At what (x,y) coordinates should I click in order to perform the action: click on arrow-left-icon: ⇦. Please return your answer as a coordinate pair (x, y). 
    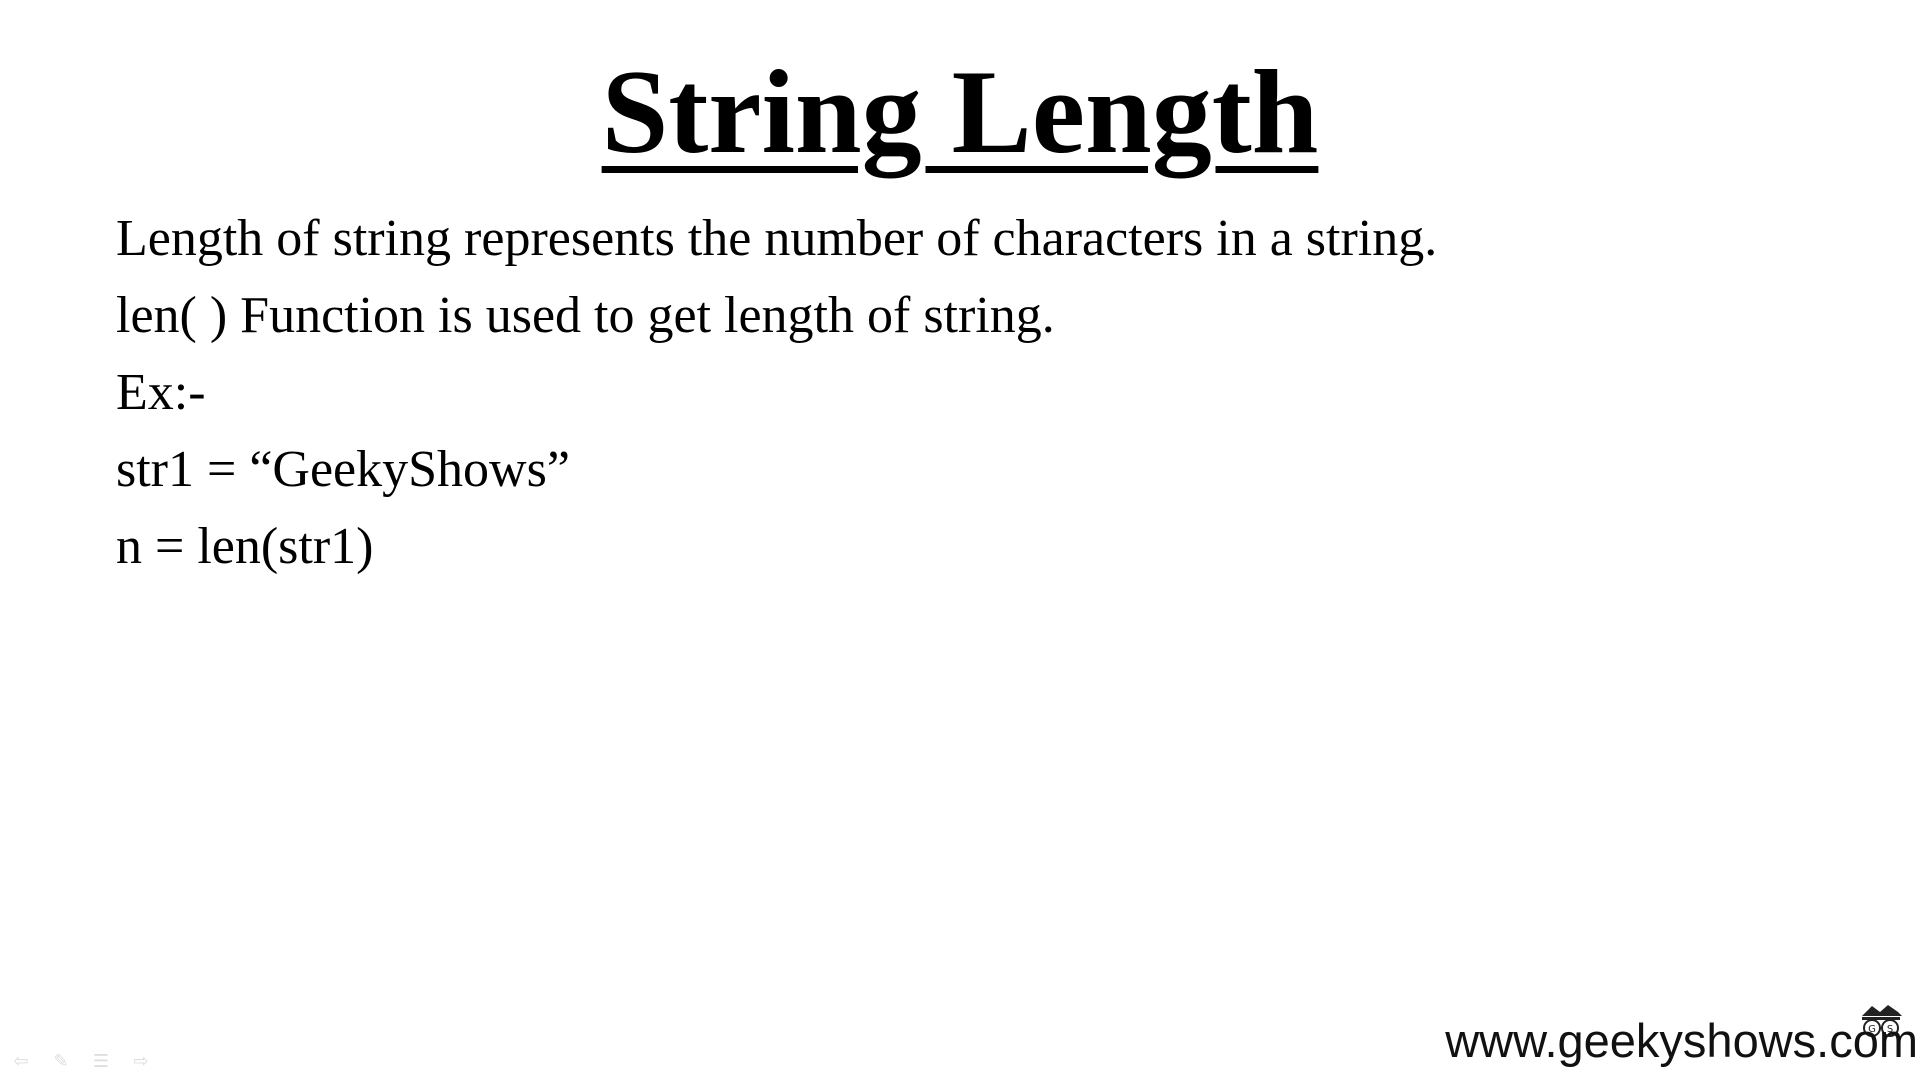
    Looking at the image, I should click on (21, 1061).